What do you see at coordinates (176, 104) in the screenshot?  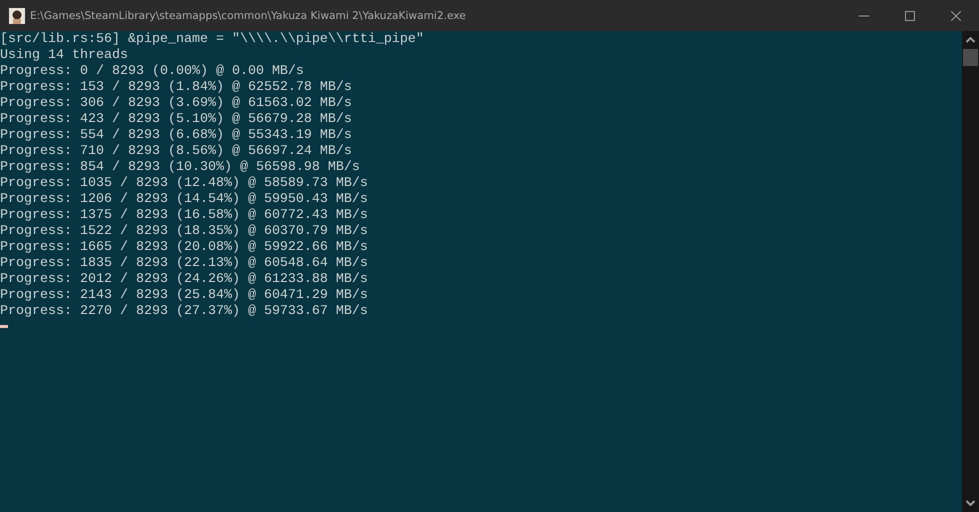 I see `console-line: Progress: 306 / 8293 (3.69%) @ 61563.02 MB/s` at bounding box center [176, 104].